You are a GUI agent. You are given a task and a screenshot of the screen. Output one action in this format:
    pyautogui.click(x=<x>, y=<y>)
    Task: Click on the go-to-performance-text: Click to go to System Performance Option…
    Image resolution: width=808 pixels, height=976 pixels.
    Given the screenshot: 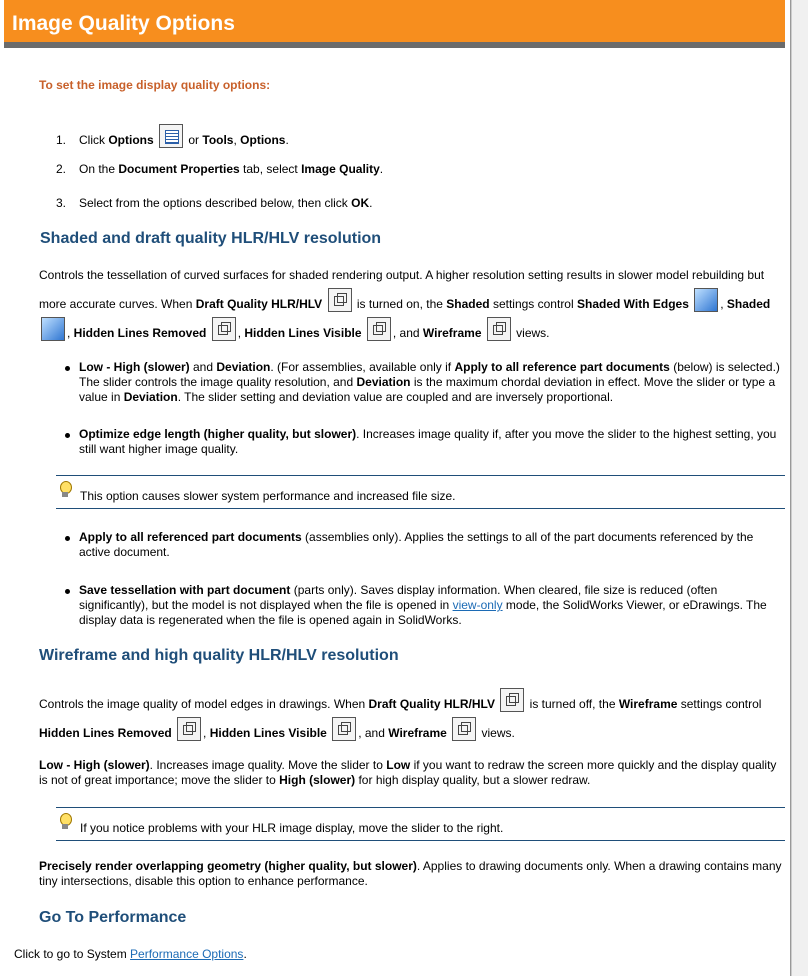 What is the action you would take?
    pyautogui.click(x=130, y=954)
    